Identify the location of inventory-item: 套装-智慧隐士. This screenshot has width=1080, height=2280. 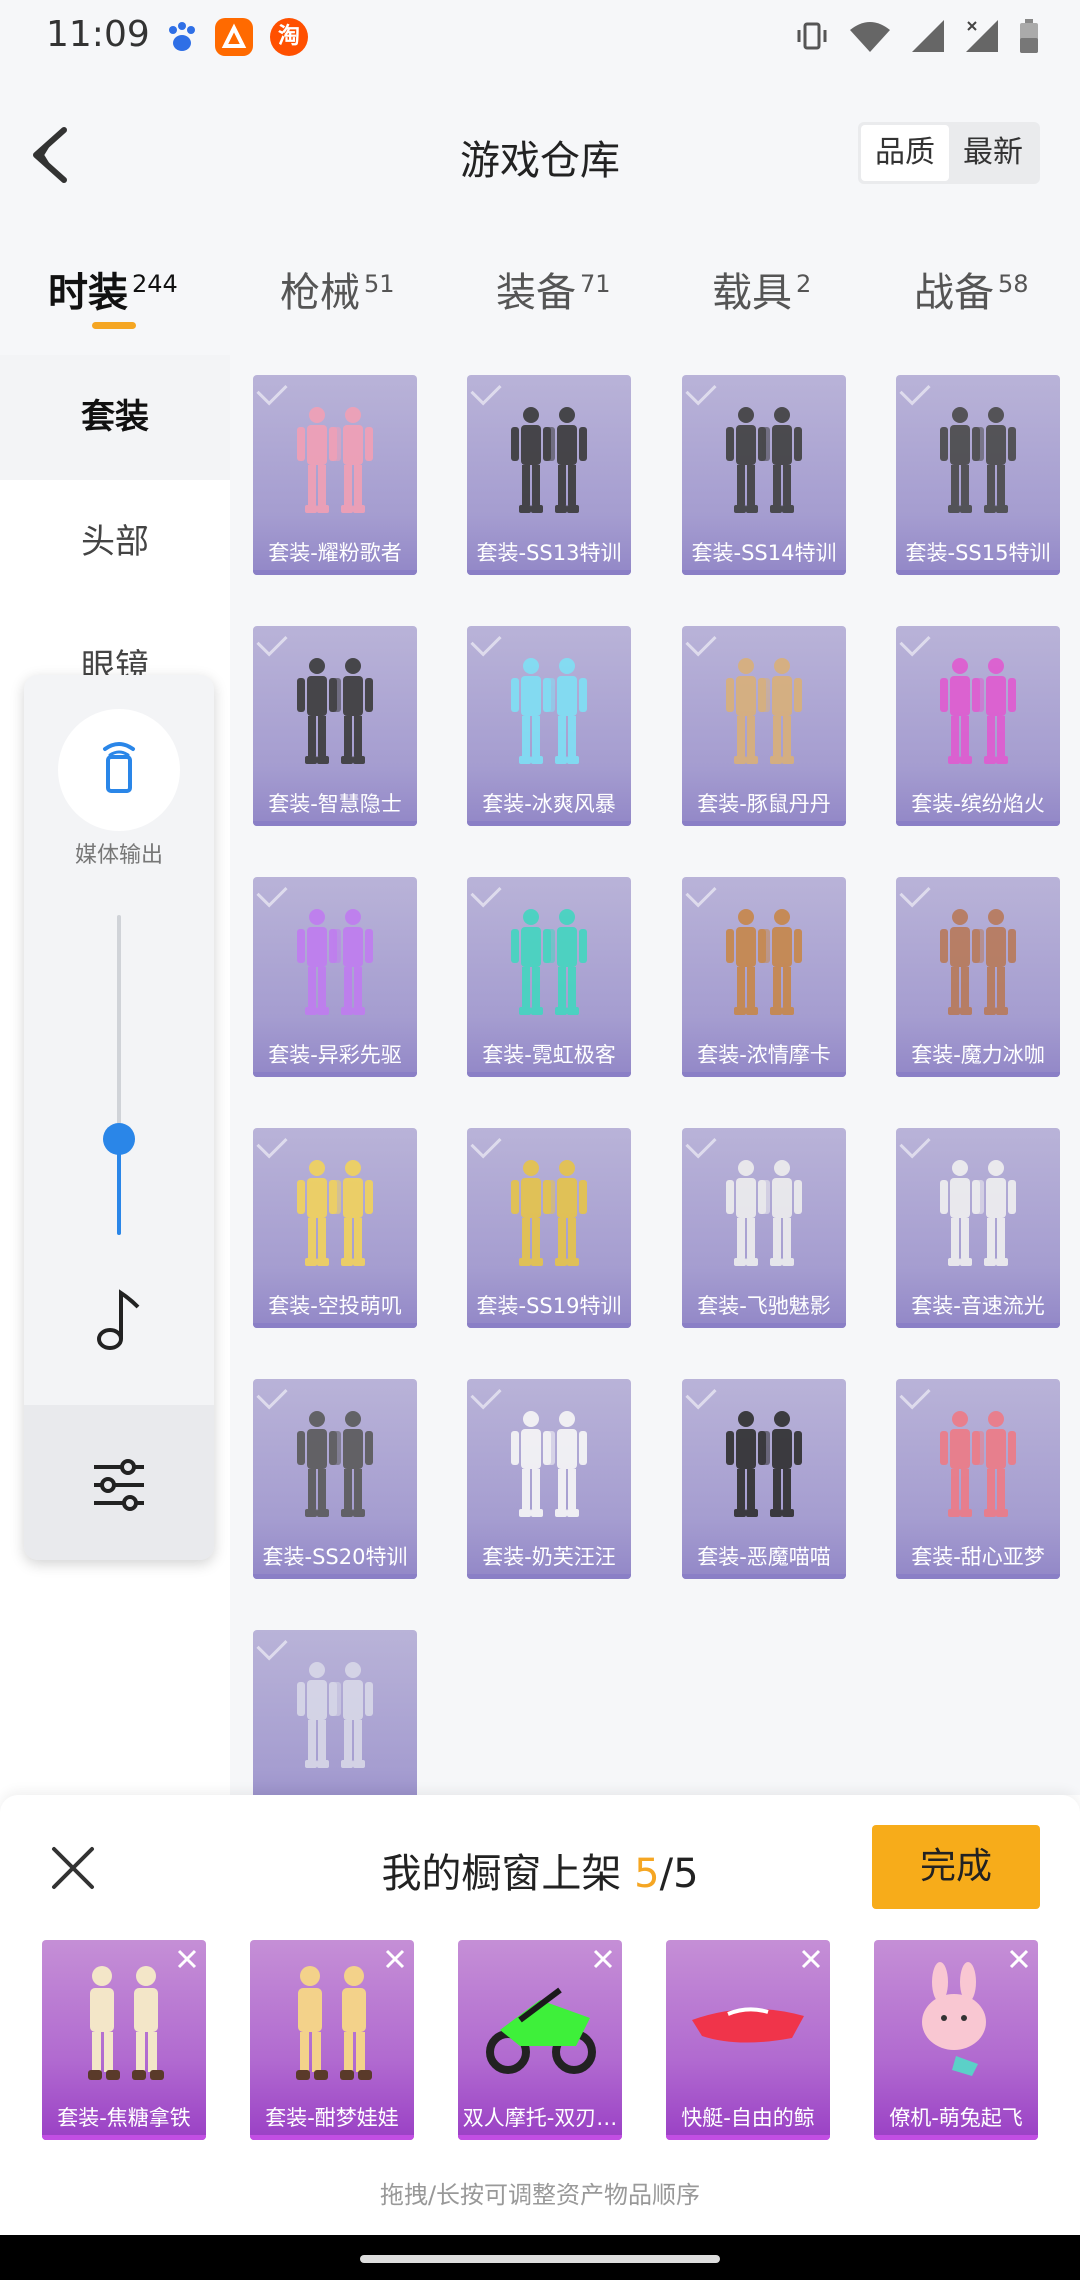
(335, 726).